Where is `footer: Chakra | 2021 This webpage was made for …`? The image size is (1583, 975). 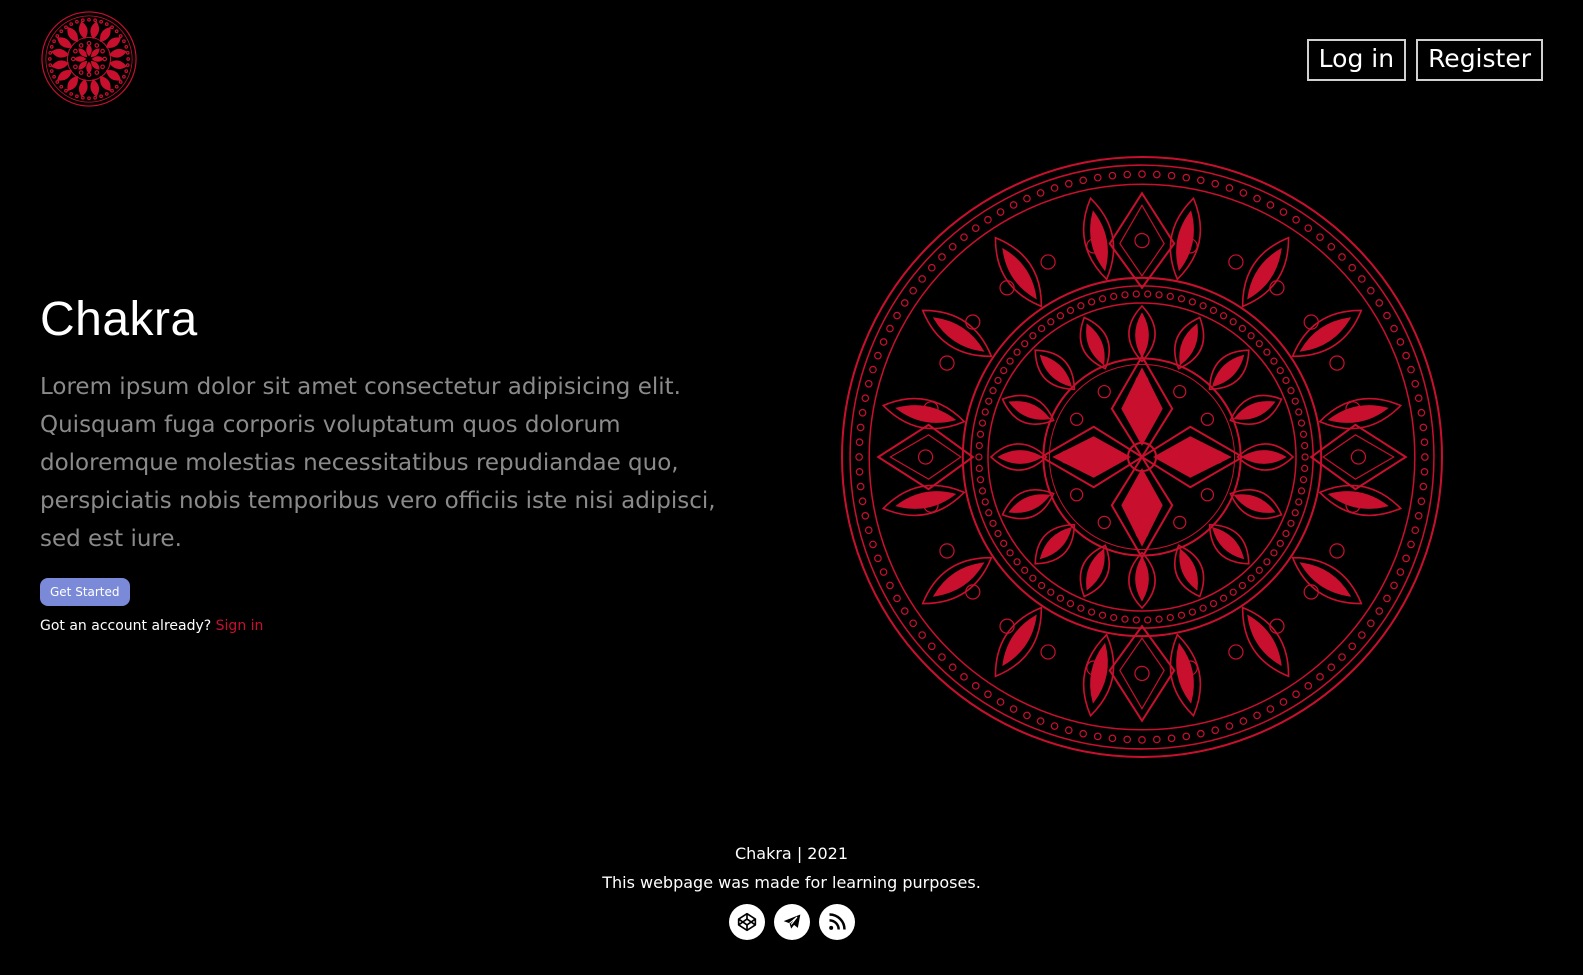
footer: Chakra | 2021 This webpage was made for … is located at coordinates (791, 891).